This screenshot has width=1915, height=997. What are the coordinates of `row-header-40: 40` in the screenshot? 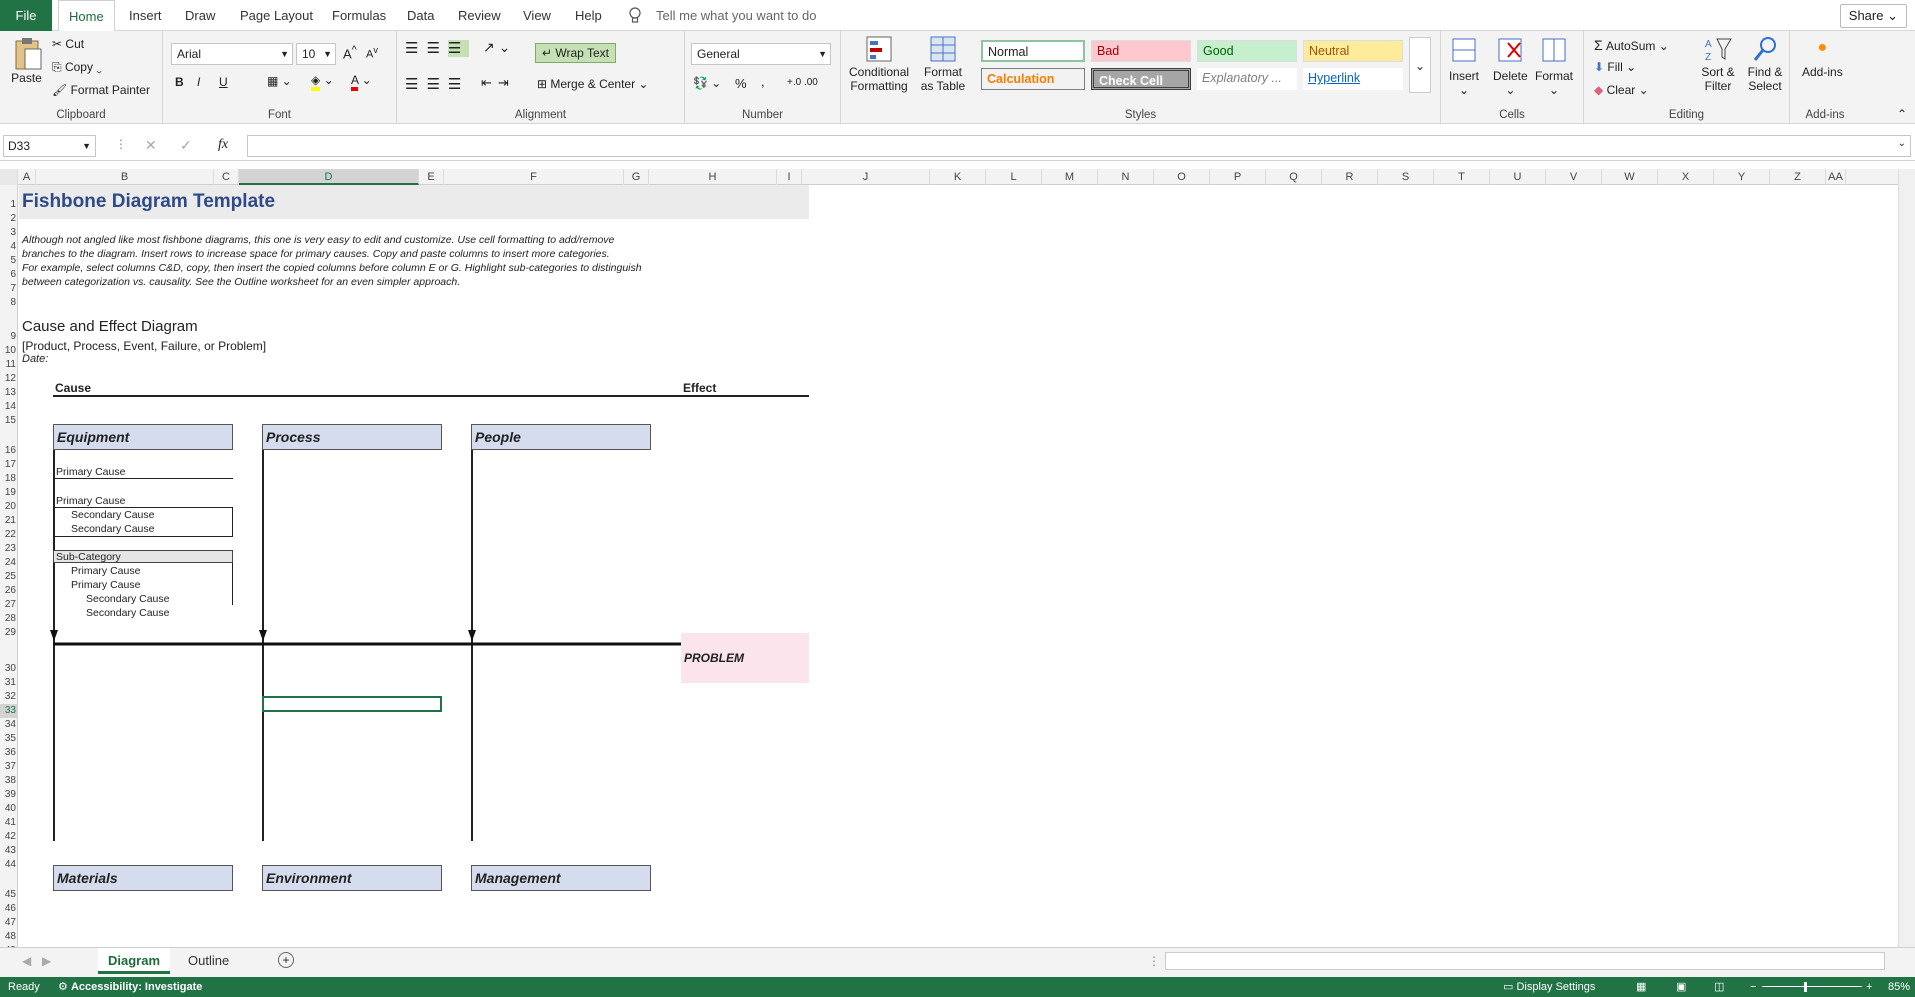 It's located at (9, 809).